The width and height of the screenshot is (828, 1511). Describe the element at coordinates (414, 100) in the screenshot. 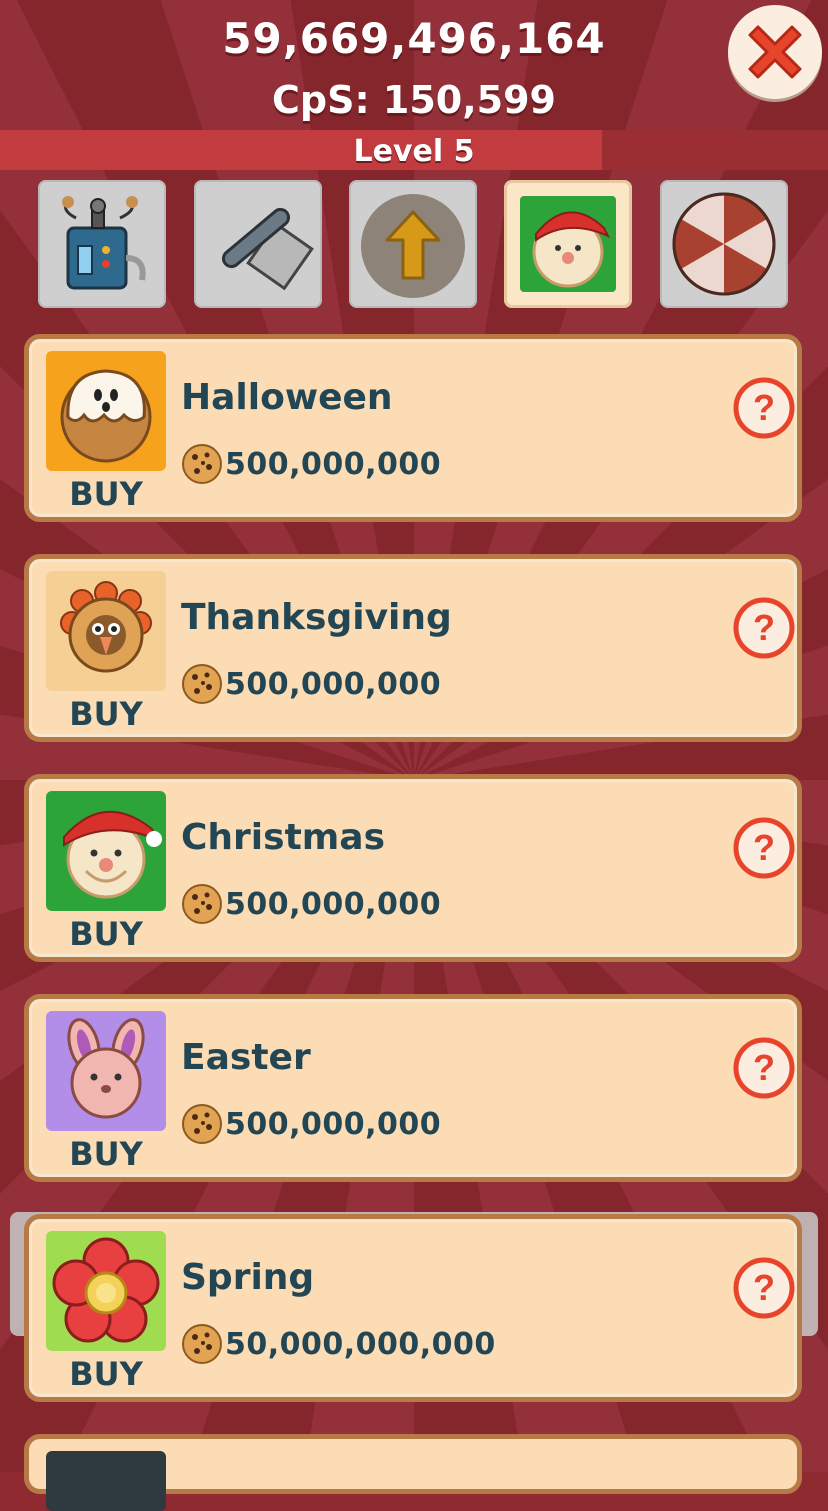

I see `cookies-per-second: CpS: 150,599` at that location.